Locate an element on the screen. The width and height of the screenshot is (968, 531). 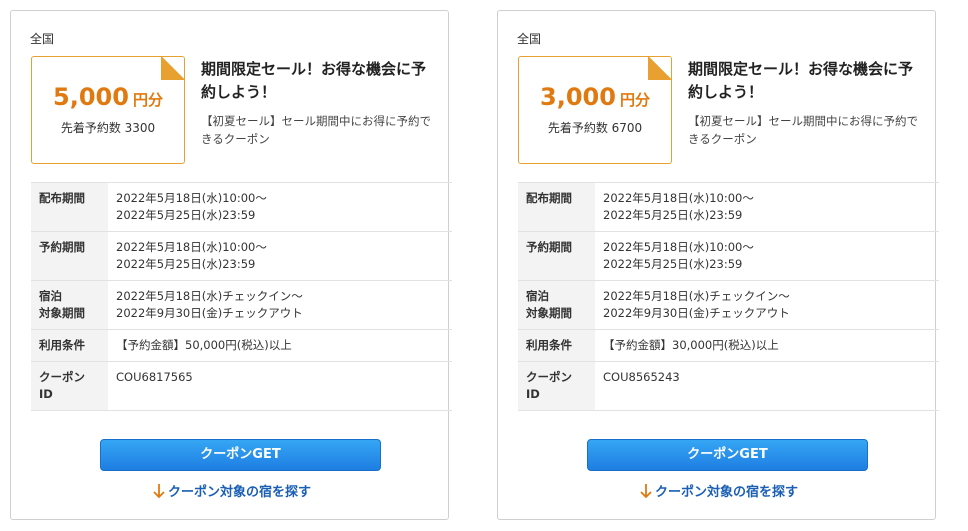
reservation-limit: 先着予約数 6700 is located at coordinates (595, 128).